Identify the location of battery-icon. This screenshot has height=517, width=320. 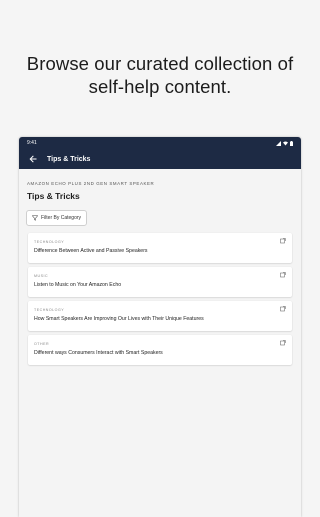
(291, 143).